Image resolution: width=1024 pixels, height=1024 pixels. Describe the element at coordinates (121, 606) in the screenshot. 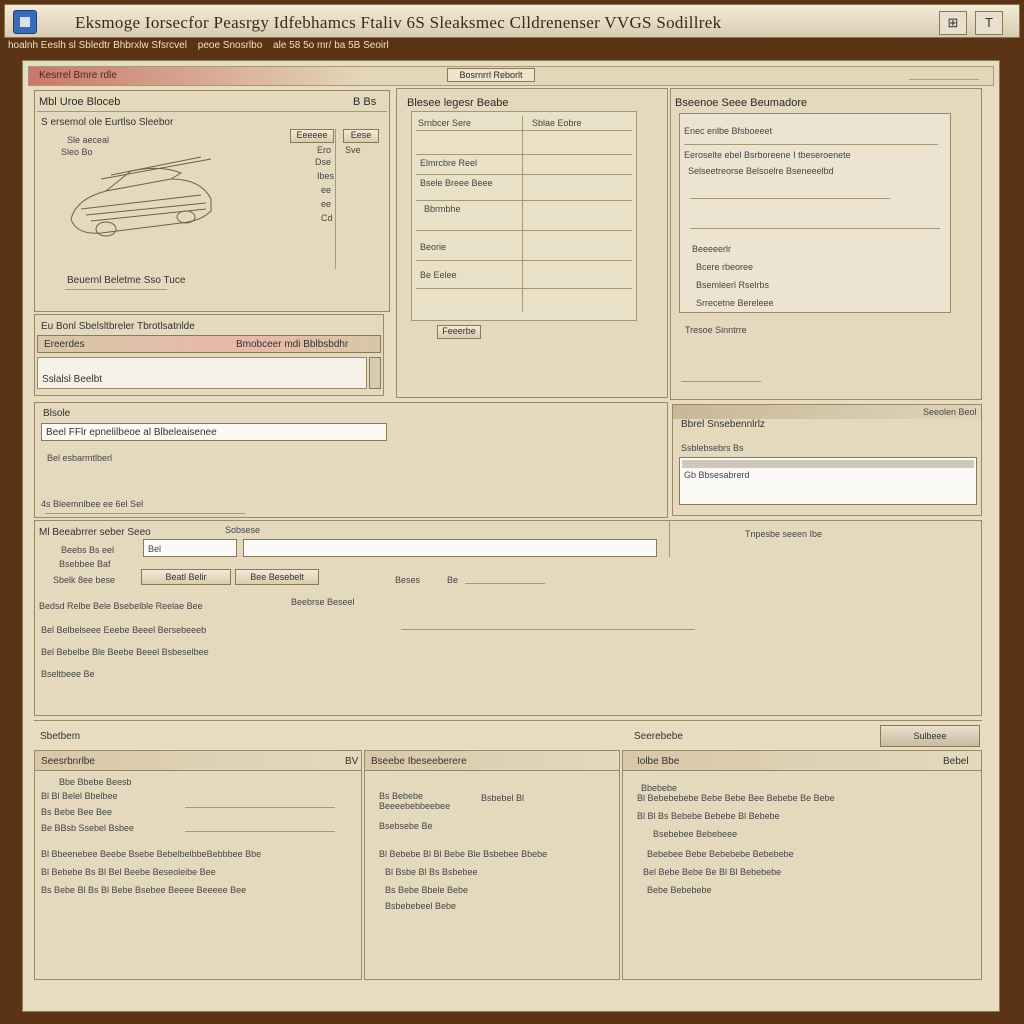

I see `list-item: Bedsd Relbe Bele Bsebelble Reelae Bee` at that location.